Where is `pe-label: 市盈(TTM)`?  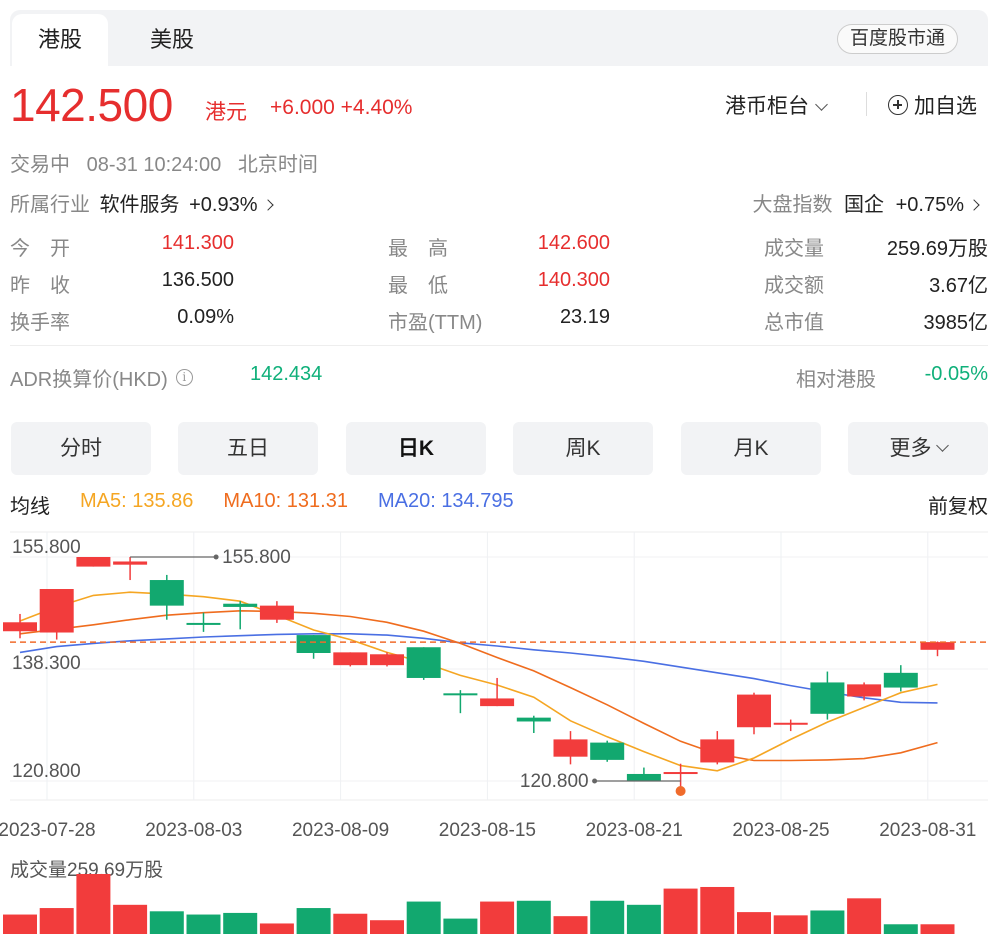
pe-label: 市盈(TTM) is located at coordinates (435, 323).